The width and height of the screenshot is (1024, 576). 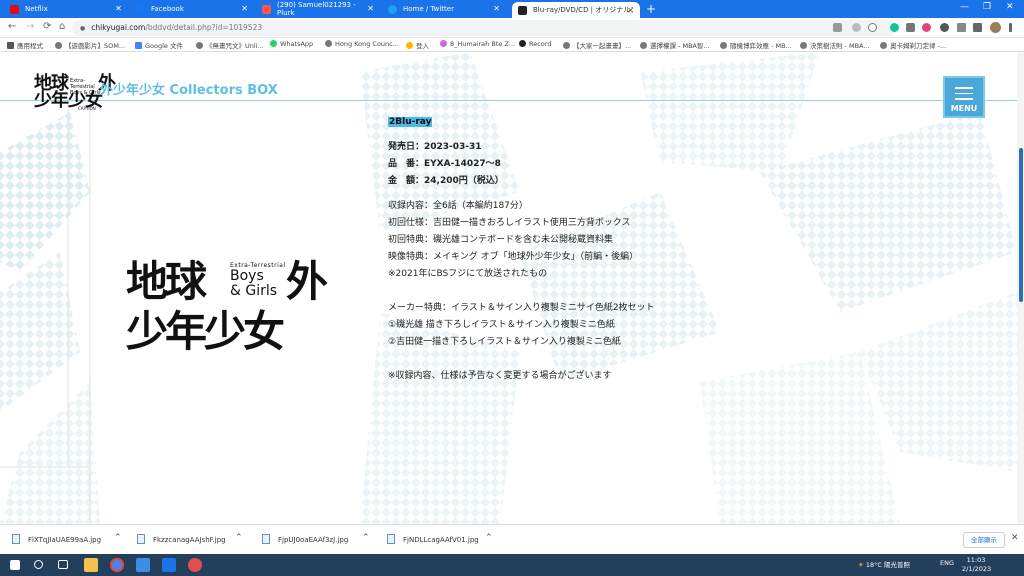 I want to click on hamburger-icon, so click(x=964, y=95).